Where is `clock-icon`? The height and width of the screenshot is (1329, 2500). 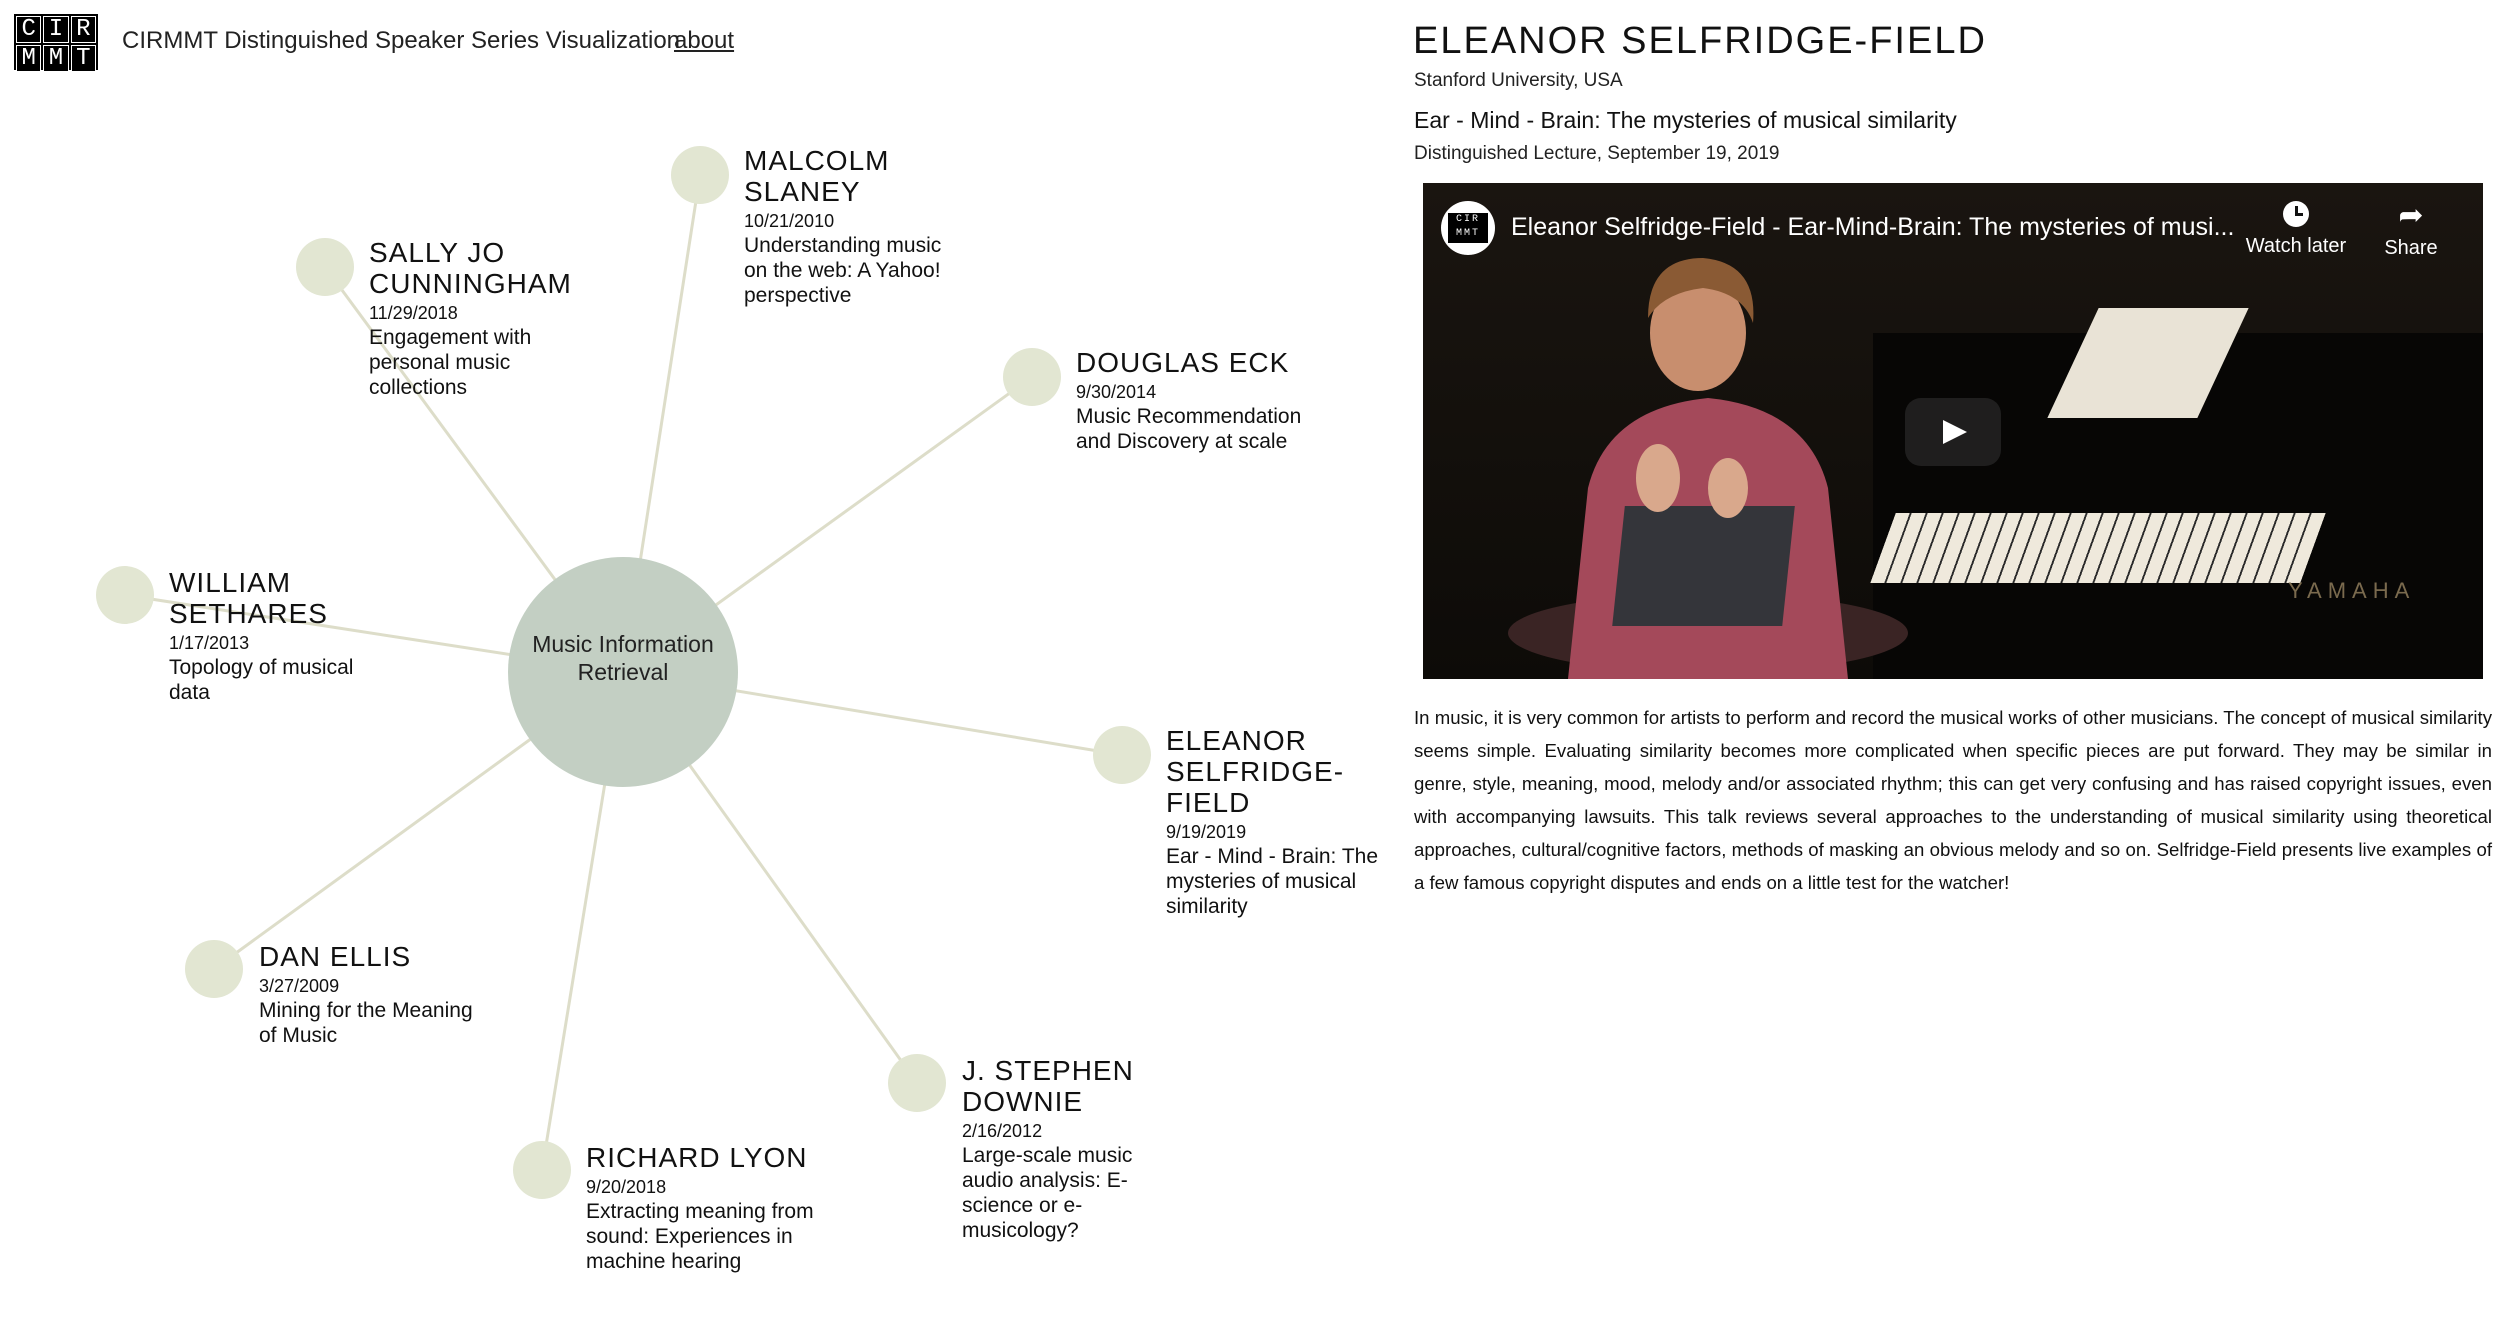 clock-icon is located at coordinates (2296, 214).